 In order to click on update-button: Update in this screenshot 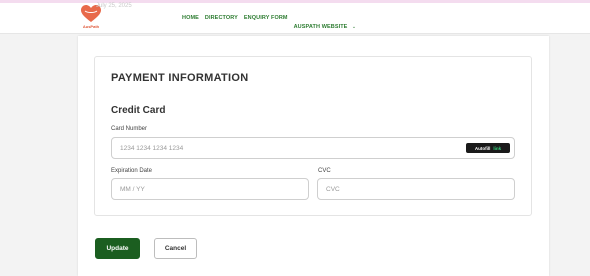, I will do `click(117, 248)`.